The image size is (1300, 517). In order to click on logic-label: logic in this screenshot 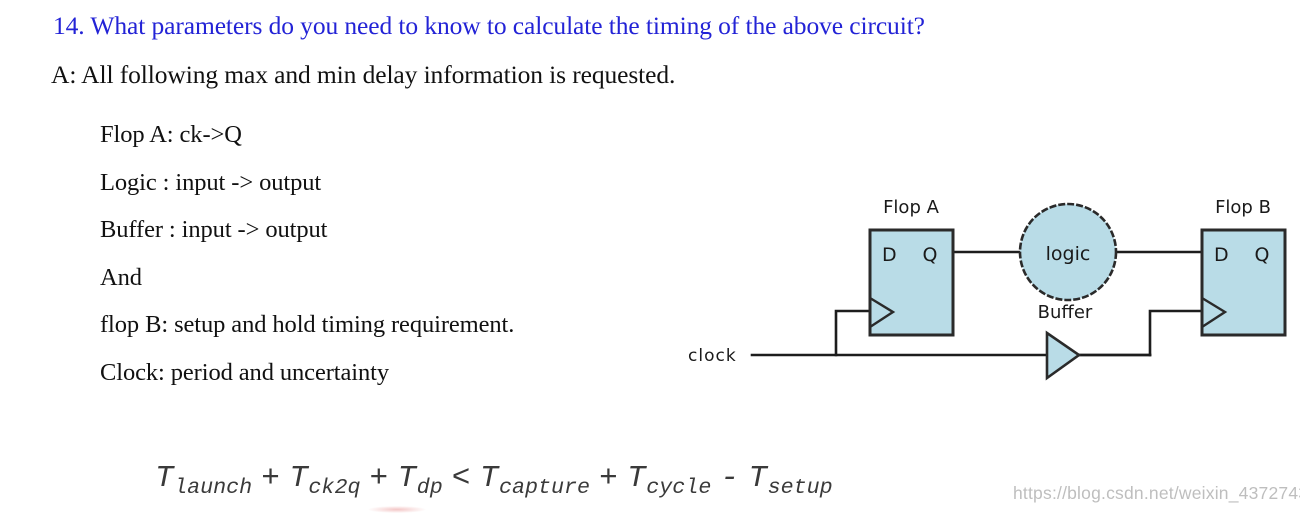, I will do `click(1068, 254)`.